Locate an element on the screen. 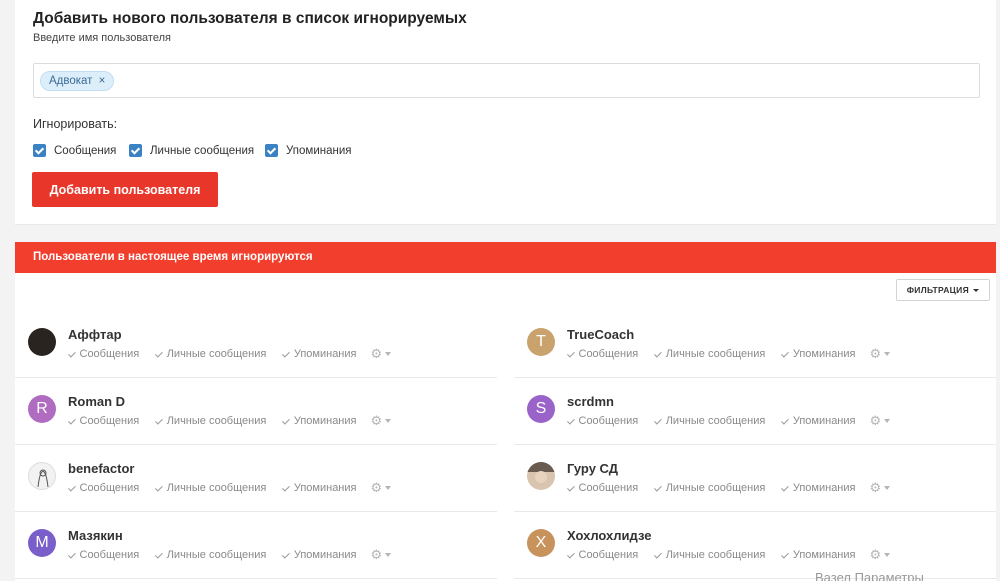  user-name-link: benefactor is located at coordinates (101, 468).